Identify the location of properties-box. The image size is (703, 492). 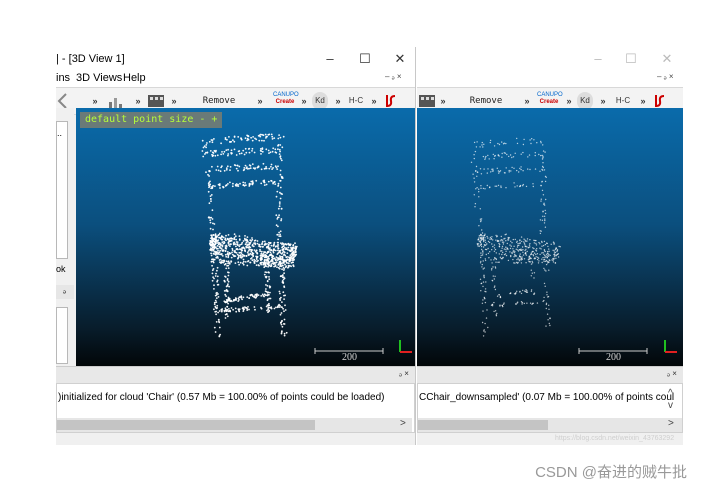
(62, 335).